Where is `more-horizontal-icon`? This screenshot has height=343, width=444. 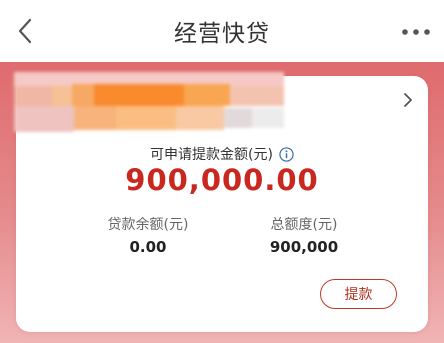 more-horizontal-icon is located at coordinates (416, 32).